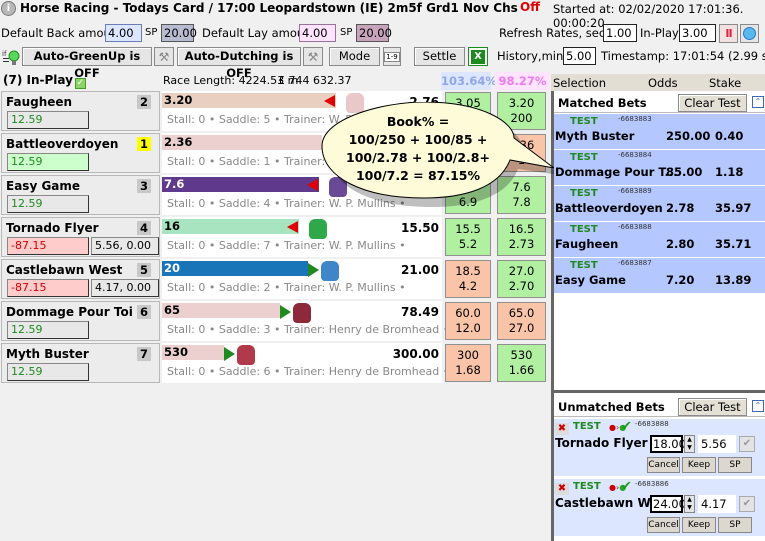  I want to click on runner-info: Dommage Pour Toi 6 12.59, so click(80, 321).